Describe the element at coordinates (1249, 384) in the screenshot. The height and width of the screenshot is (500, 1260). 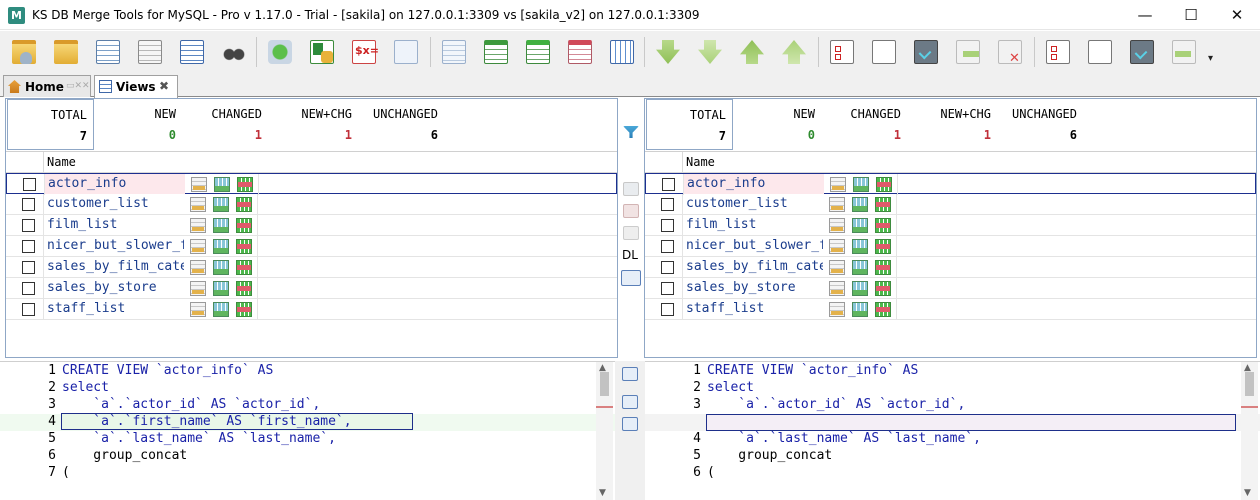
I see `scroll-thumb` at that location.